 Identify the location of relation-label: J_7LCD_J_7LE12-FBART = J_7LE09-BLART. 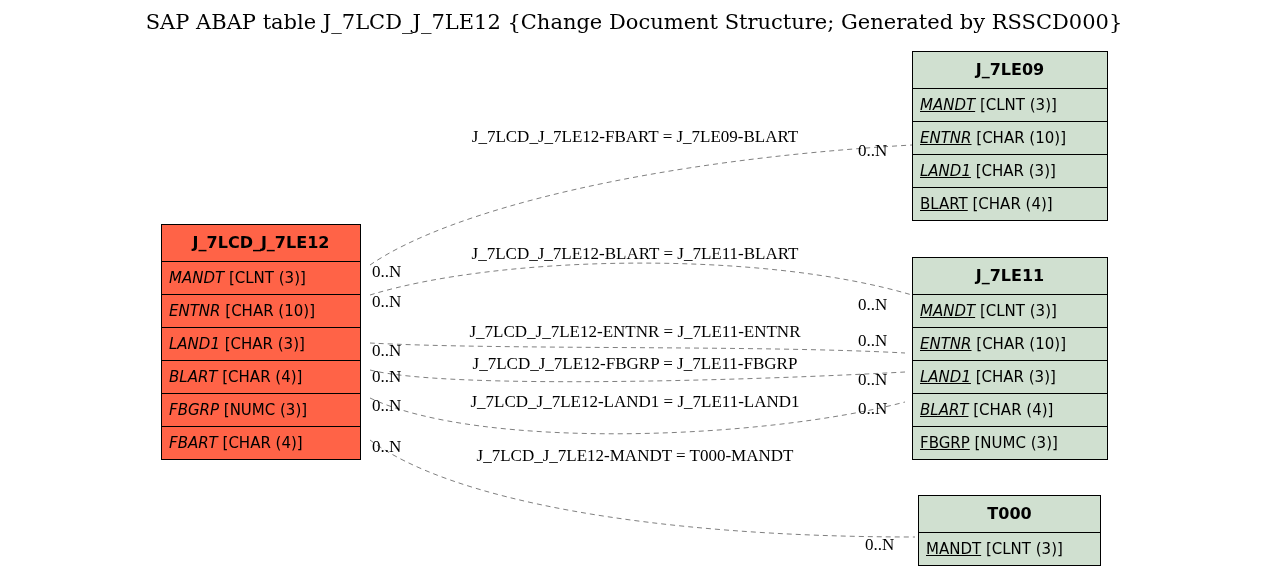
(635, 137).